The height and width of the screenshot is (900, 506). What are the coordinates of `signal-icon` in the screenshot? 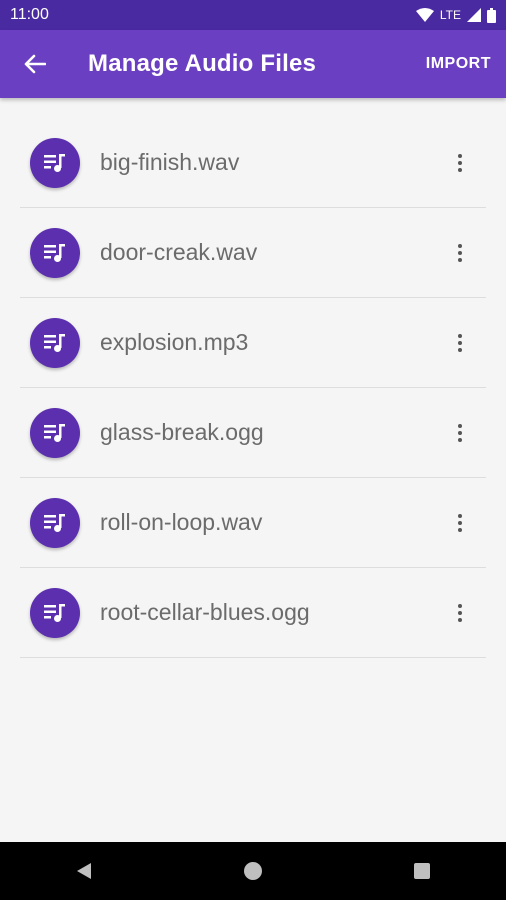 It's located at (474, 15).